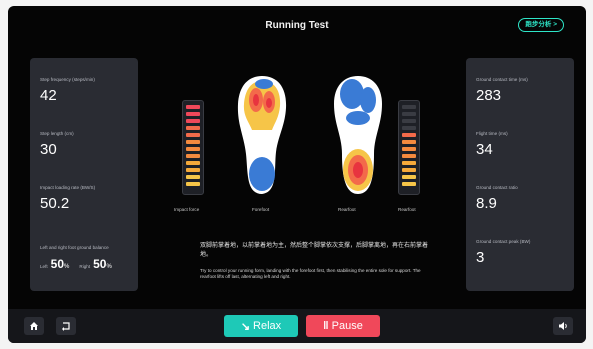 This screenshot has width=593, height=349. I want to click on metric-value: 50.2, so click(55, 203).